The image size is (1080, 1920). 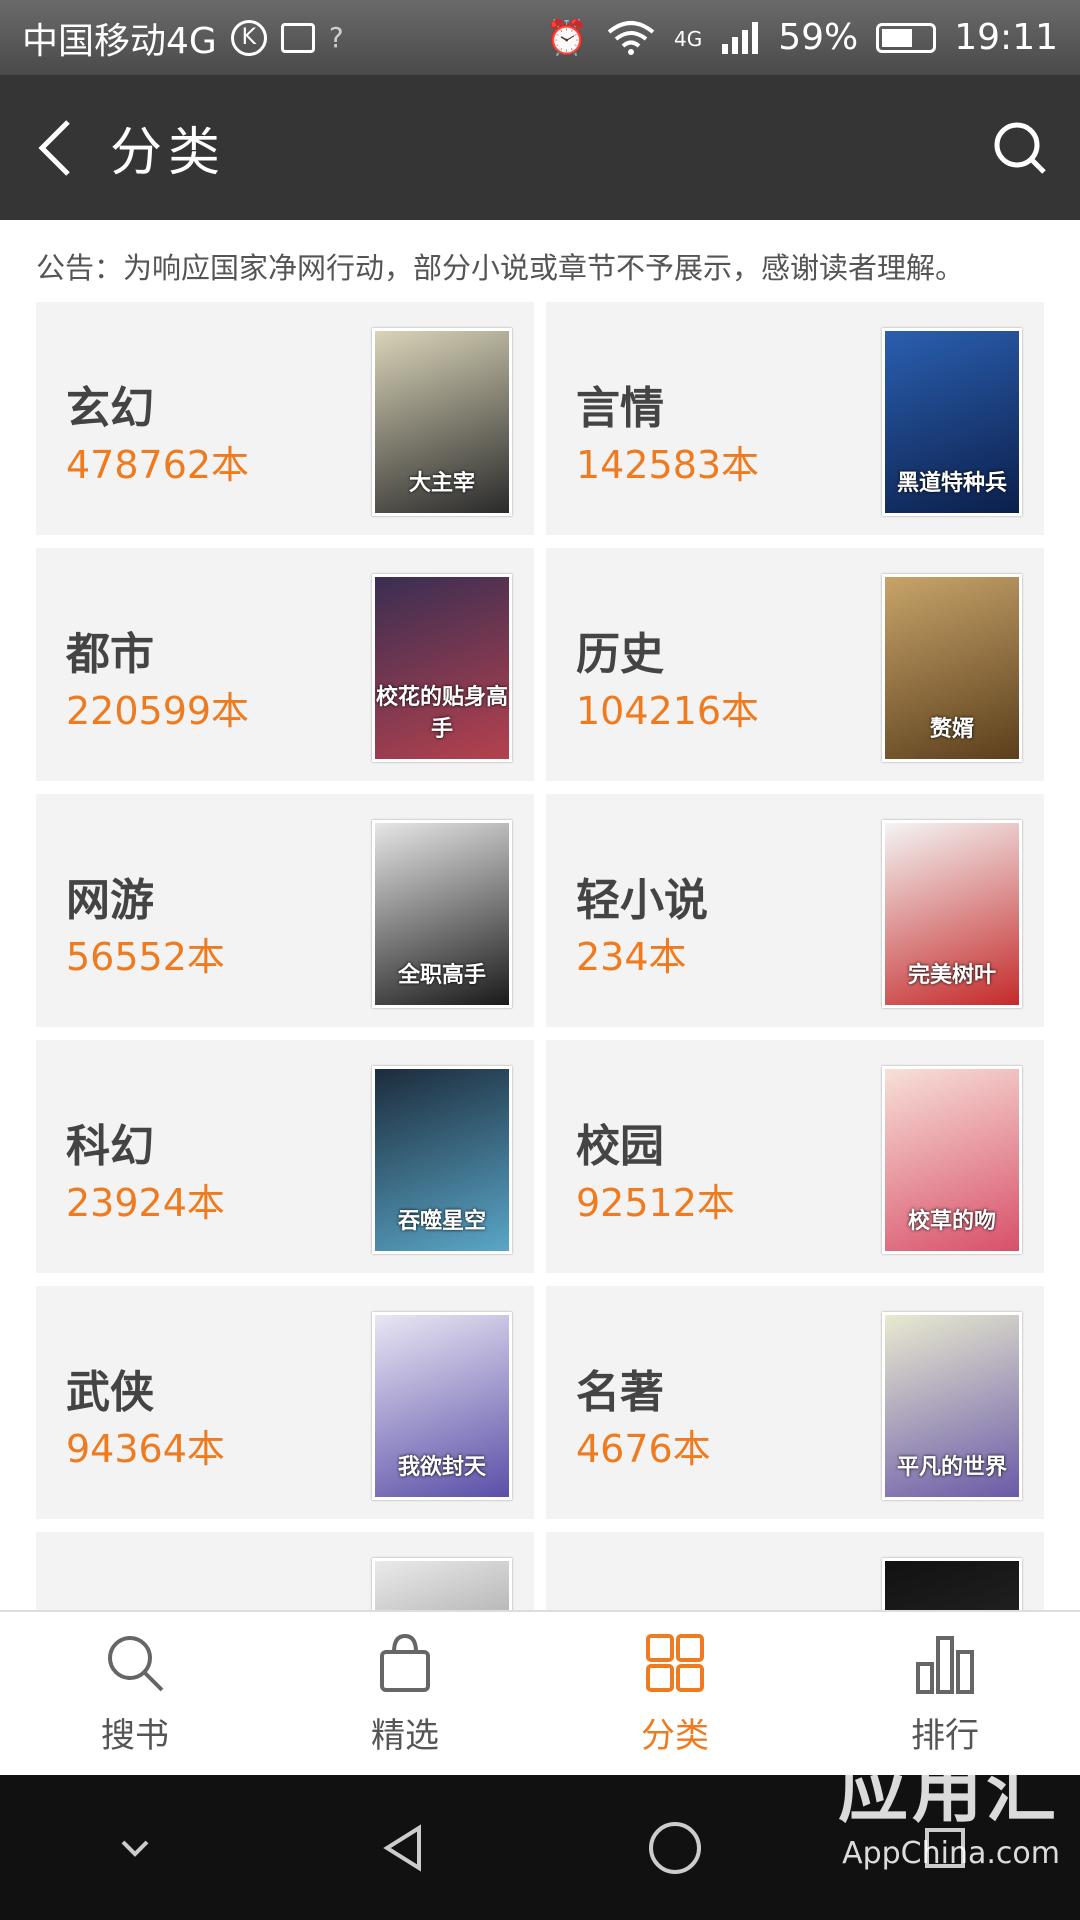 What do you see at coordinates (951, 1221) in the screenshot?
I see `book-cover-title: 校草的吻` at bounding box center [951, 1221].